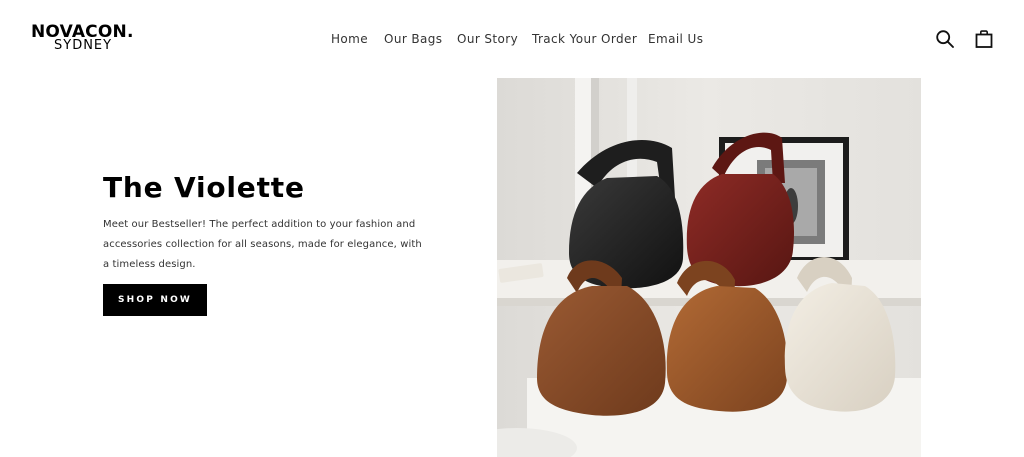 The width and height of the screenshot is (1024, 457). What do you see at coordinates (155, 300) in the screenshot?
I see `shop-now-button: SHOP NOW` at bounding box center [155, 300].